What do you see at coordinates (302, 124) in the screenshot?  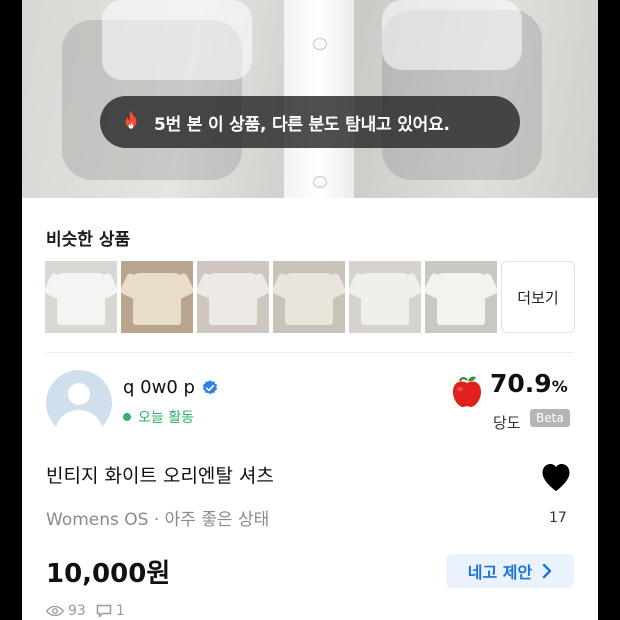 I see `banner-message: 5번 본 이 상품, 다른 분도 탐내고 있어요.` at bounding box center [302, 124].